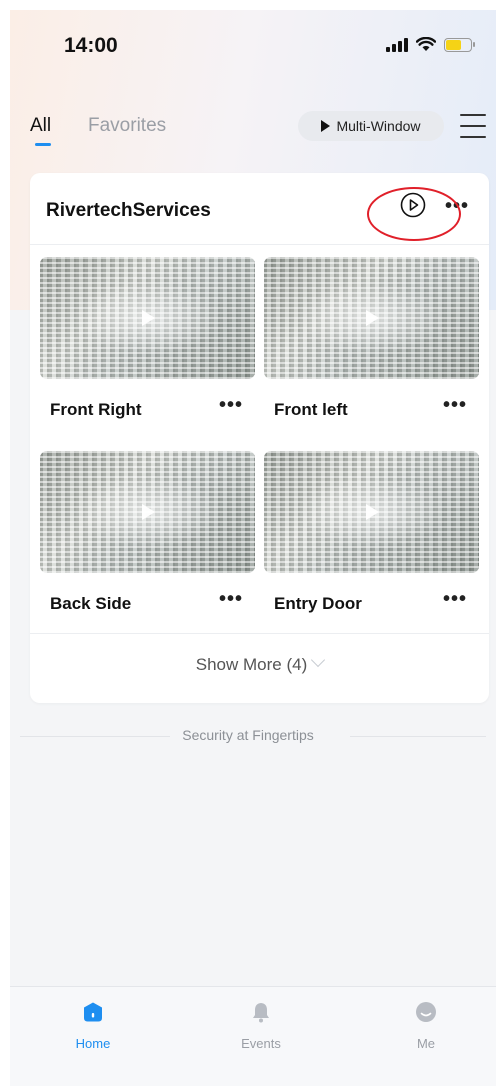 This screenshot has width=496, height=1086. Describe the element at coordinates (378, 126) in the screenshot. I see `multi-window-label: Multi-Window` at that location.